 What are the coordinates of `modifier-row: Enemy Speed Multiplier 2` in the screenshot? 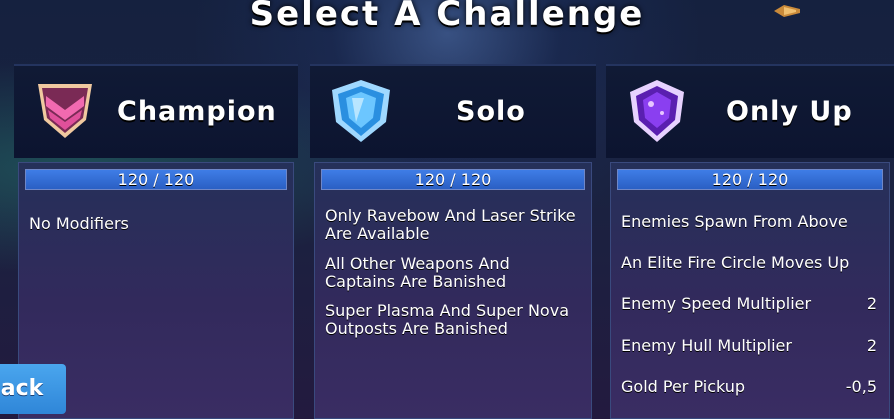 It's located at (749, 304).